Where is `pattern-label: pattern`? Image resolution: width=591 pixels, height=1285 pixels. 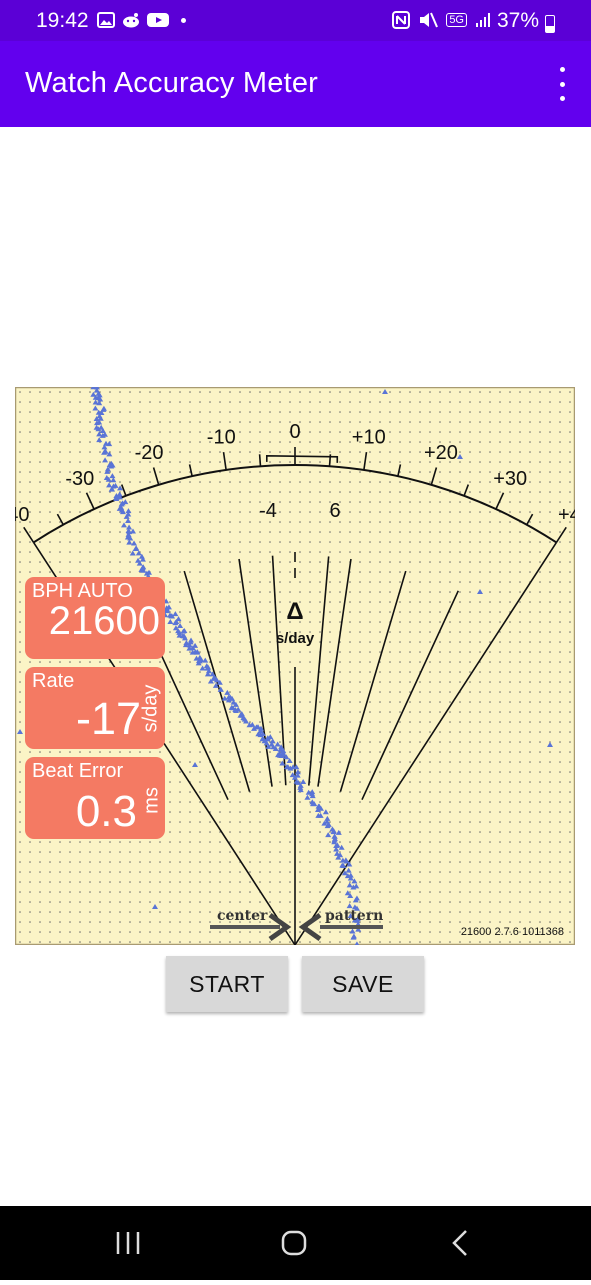
pattern-label: pattern is located at coordinates (354, 916).